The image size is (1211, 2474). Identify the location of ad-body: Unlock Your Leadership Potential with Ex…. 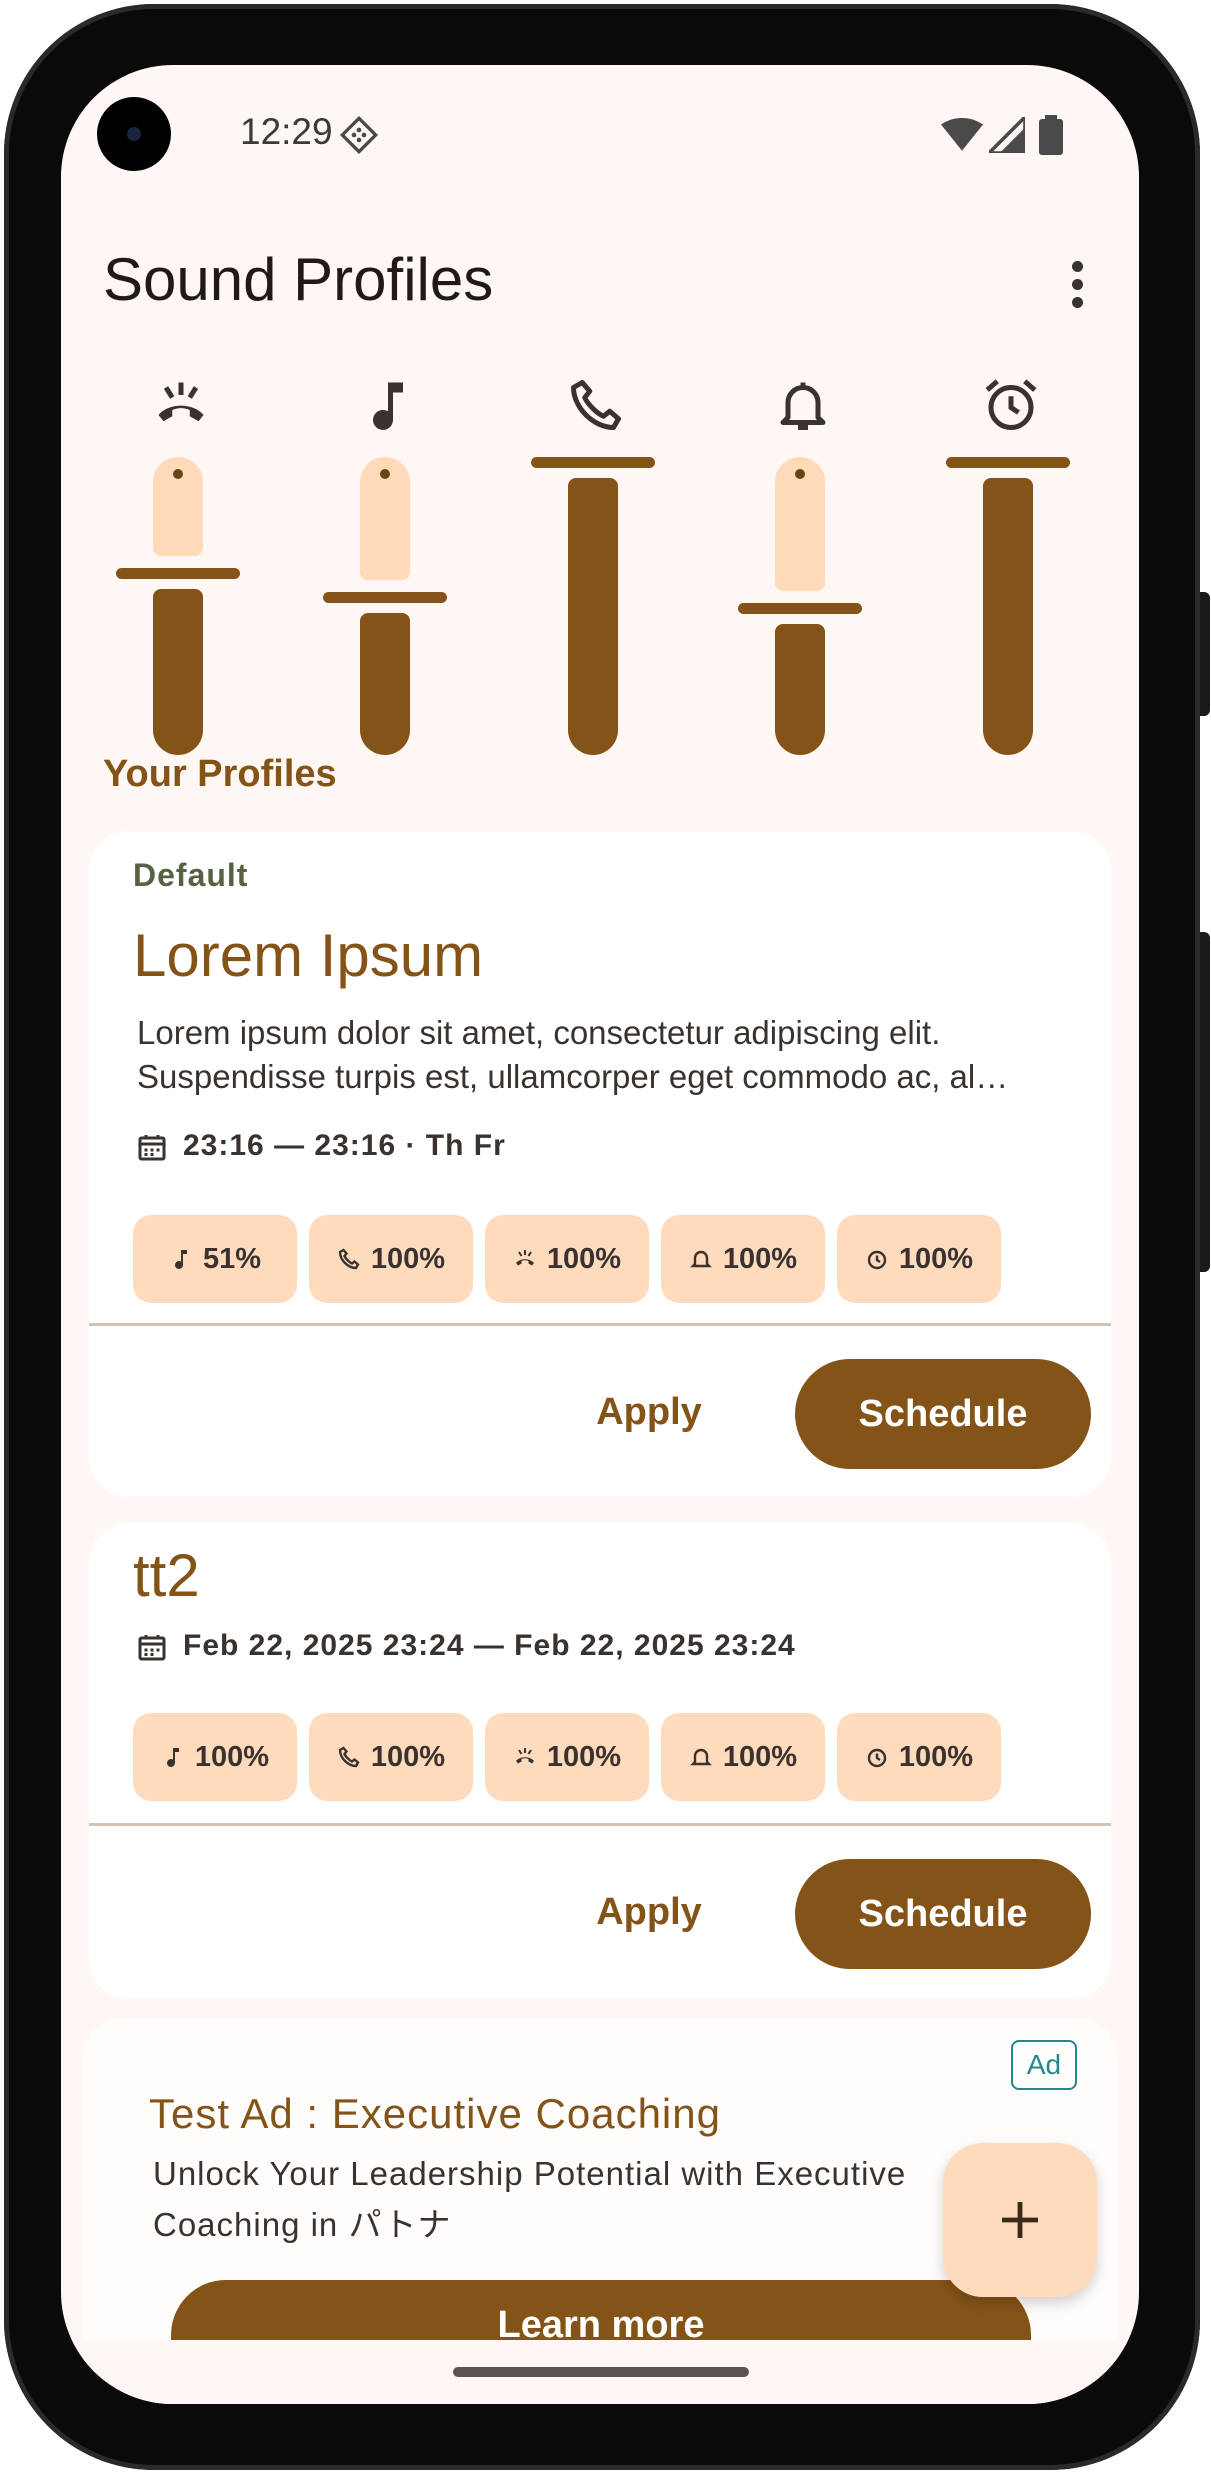
(530, 2199).